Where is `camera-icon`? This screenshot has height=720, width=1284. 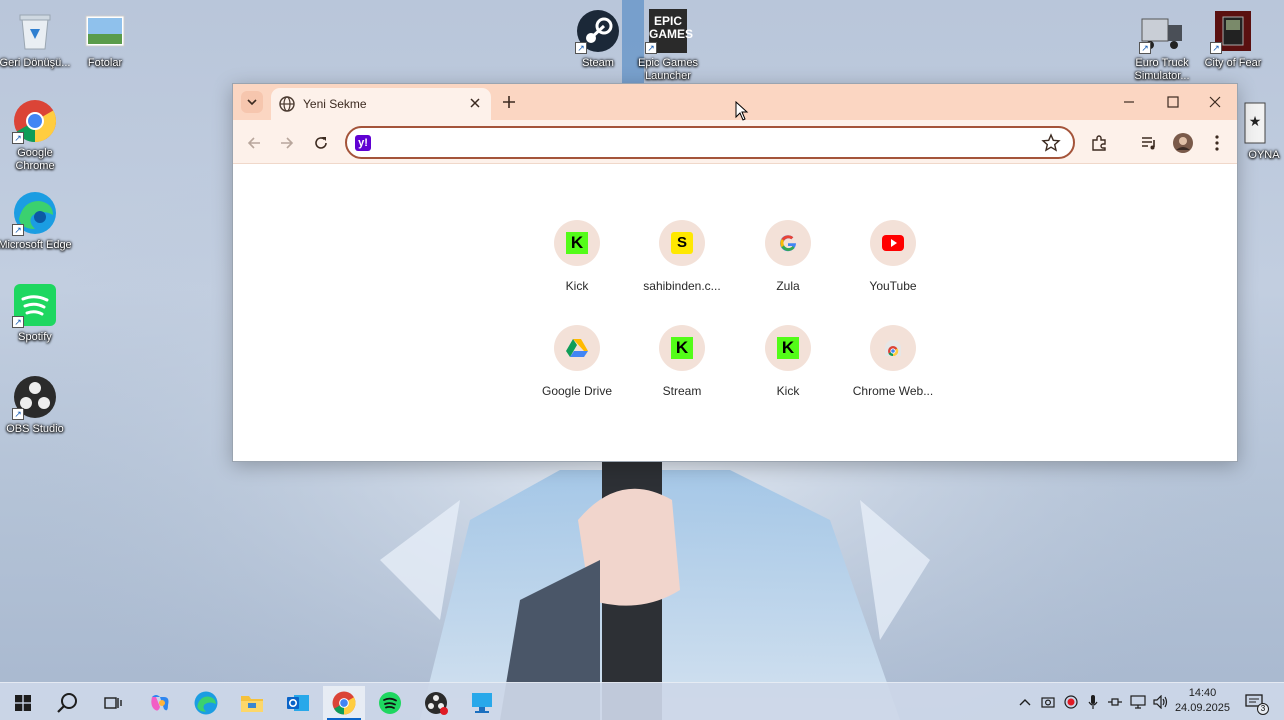
camera-icon is located at coordinates (1048, 702).